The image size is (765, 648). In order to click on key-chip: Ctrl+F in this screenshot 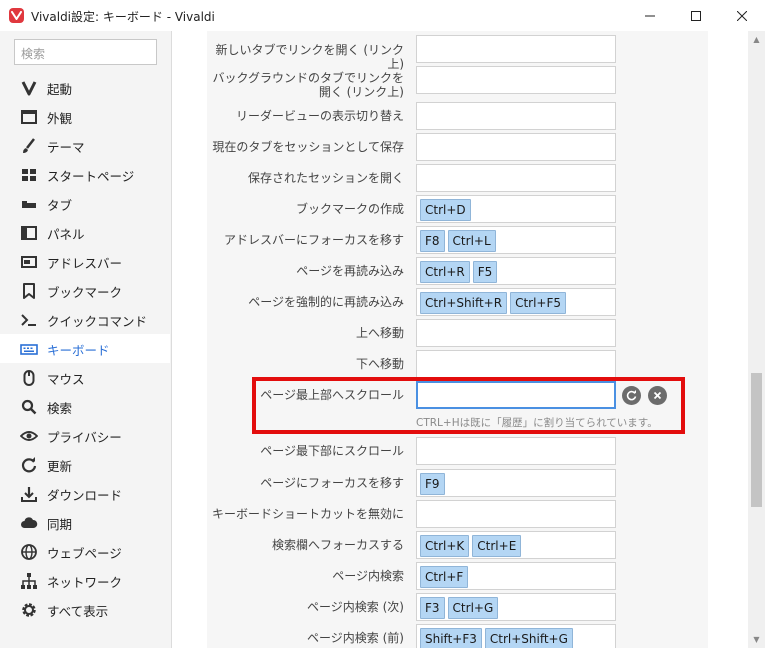, I will do `click(444, 577)`.